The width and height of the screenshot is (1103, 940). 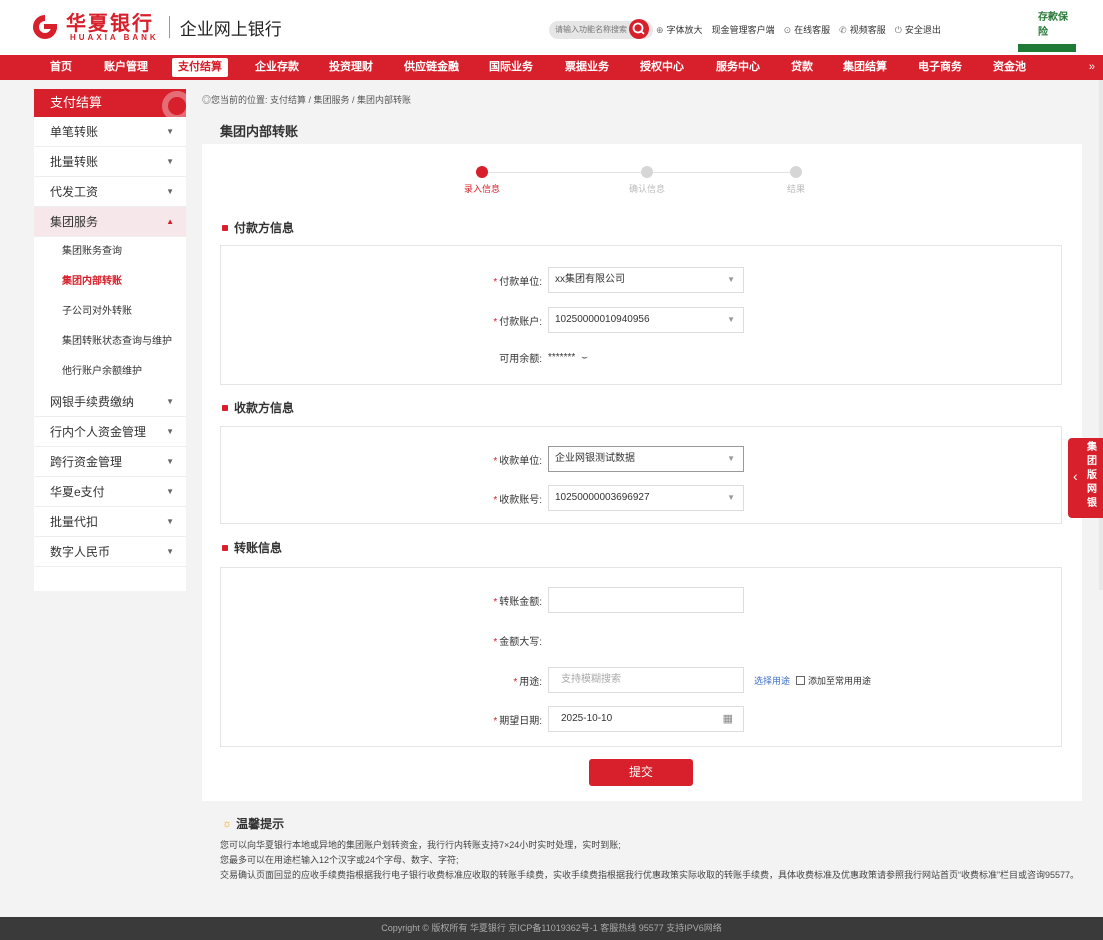 What do you see at coordinates (110, 552) in the screenshot?
I see `sidebar-item-digital-rmb: 数字人民币 ▼` at bounding box center [110, 552].